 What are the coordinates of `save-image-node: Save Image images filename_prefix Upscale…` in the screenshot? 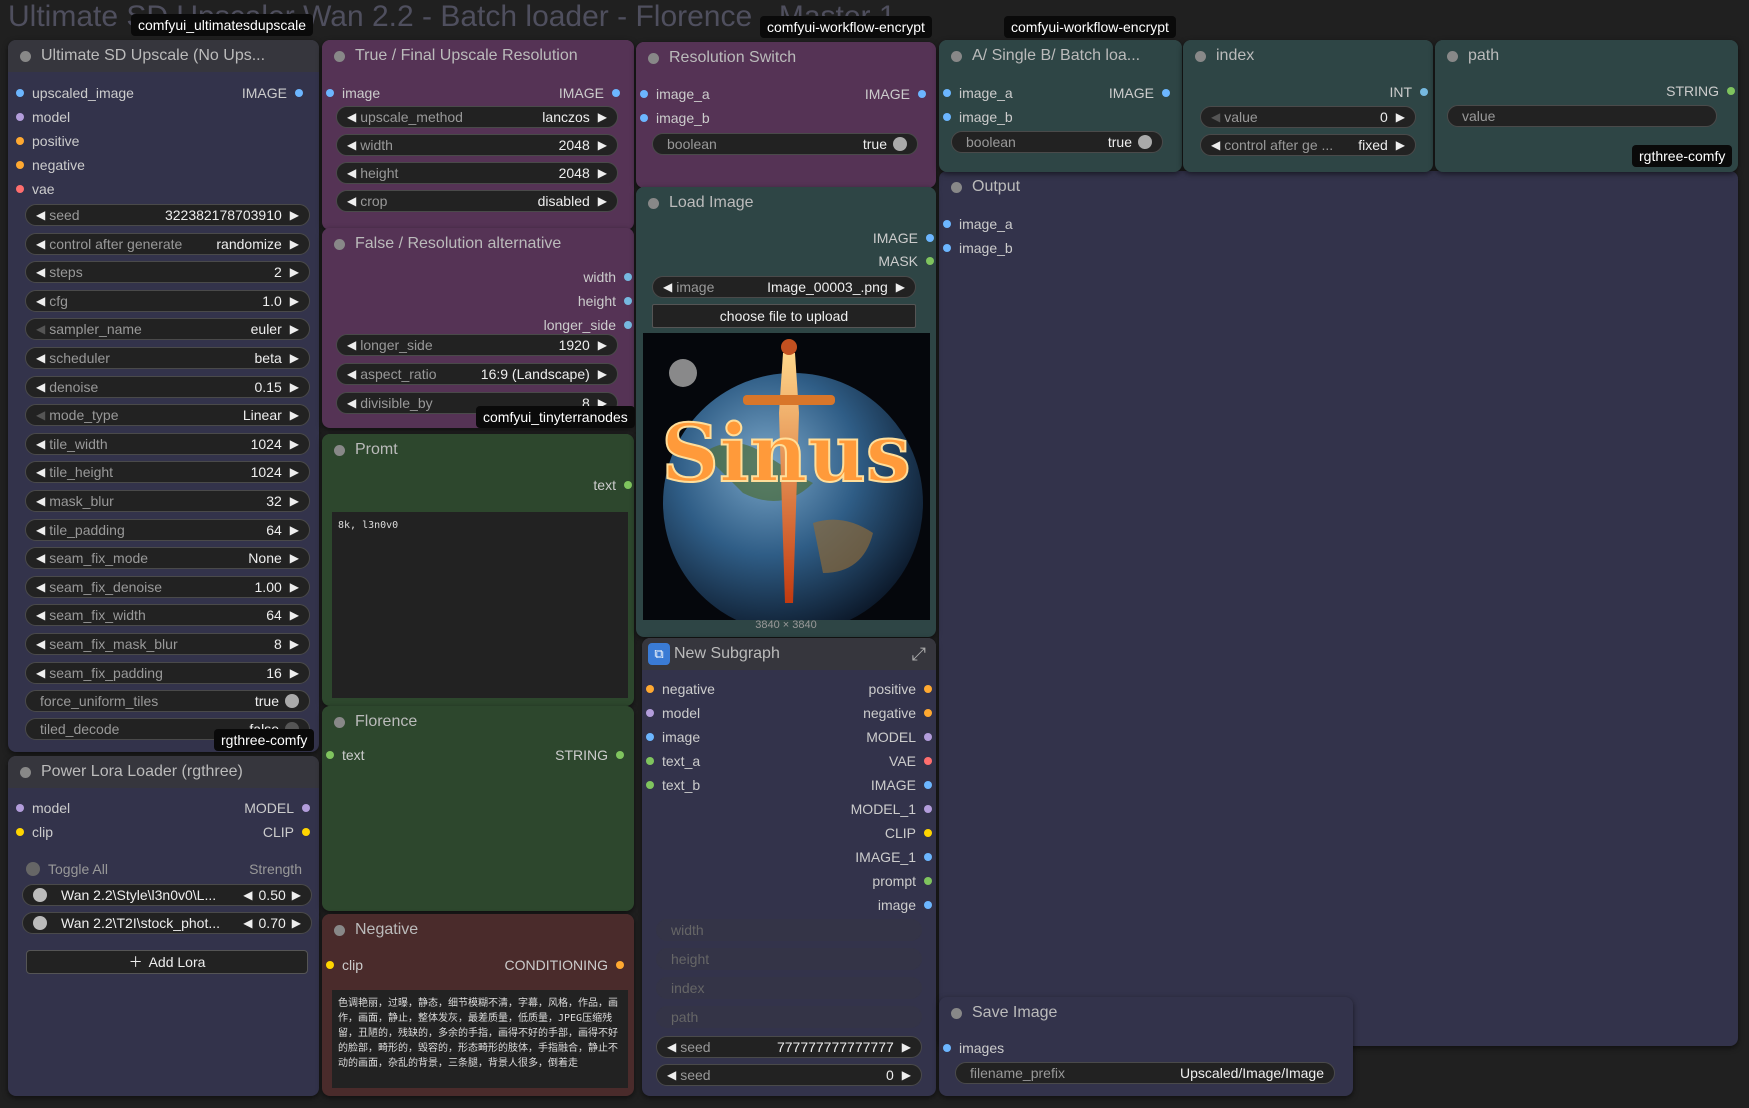 It's located at (1146, 1046).